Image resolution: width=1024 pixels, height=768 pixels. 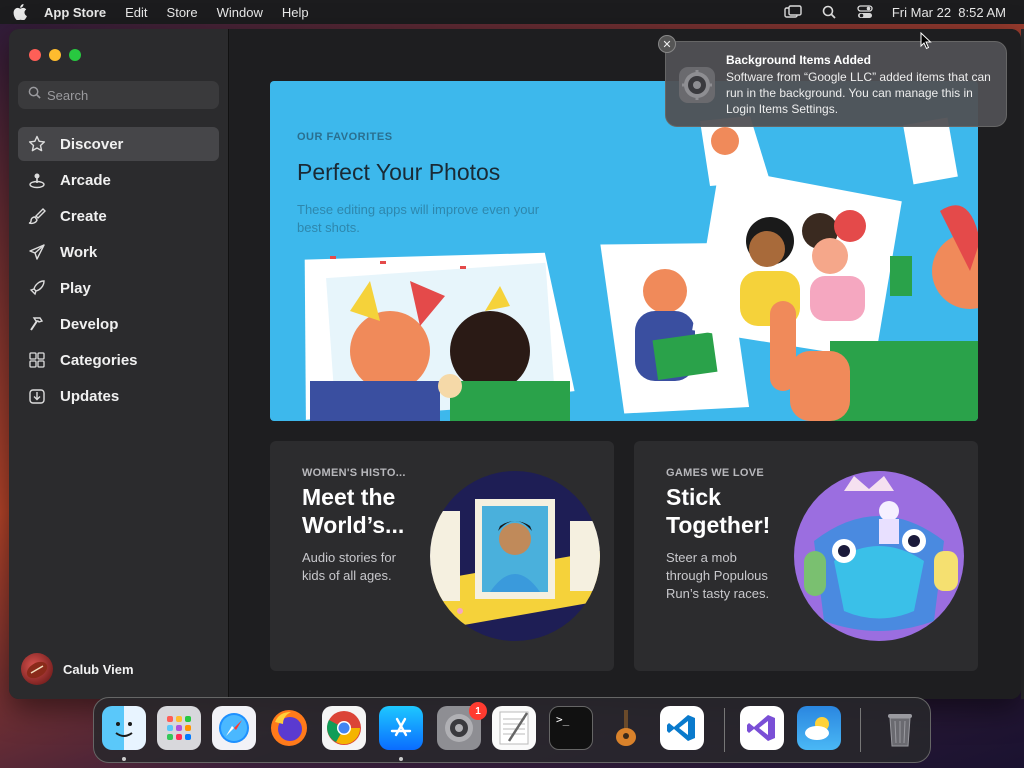 I want to click on user-account: Calub Viem, so click(x=77, y=669).